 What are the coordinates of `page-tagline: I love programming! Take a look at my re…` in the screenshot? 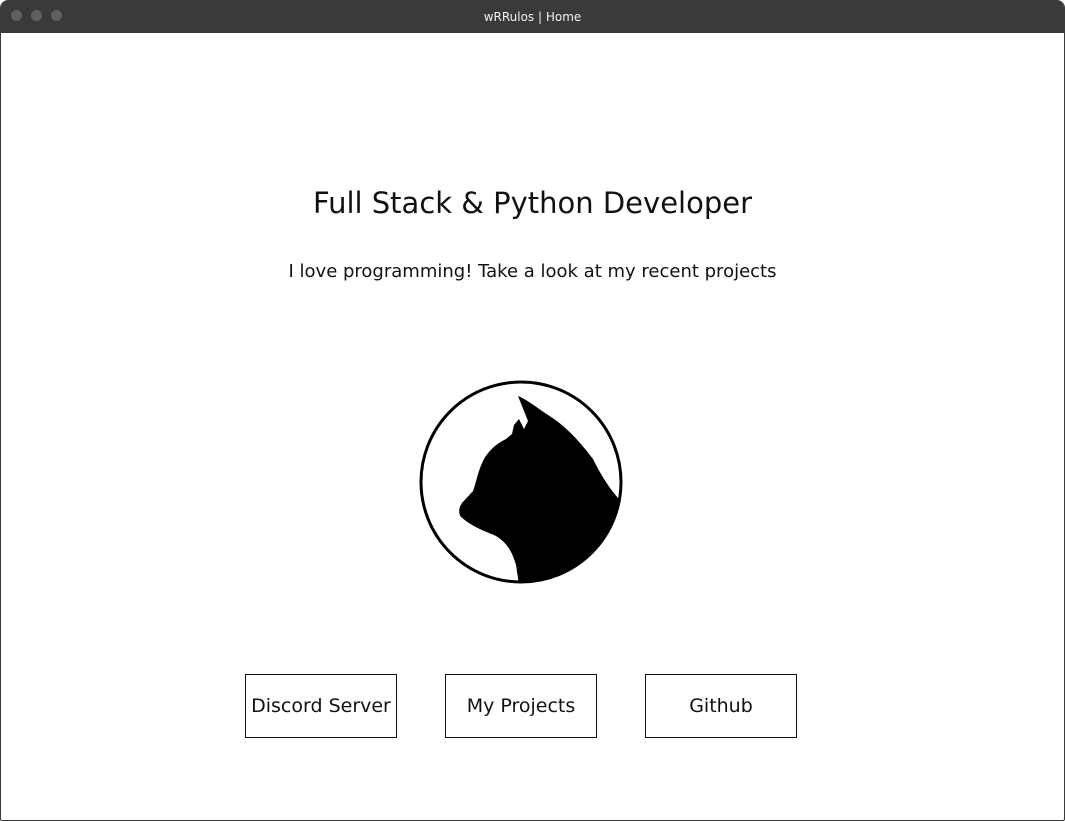 It's located at (532, 271).